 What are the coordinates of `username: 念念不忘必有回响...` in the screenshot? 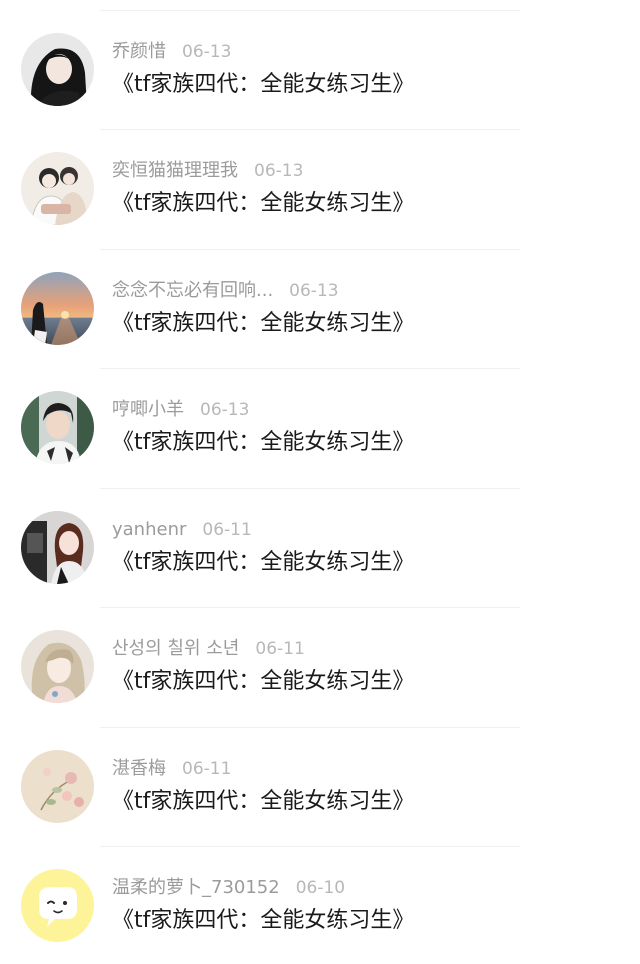 It's located at (192, 290).